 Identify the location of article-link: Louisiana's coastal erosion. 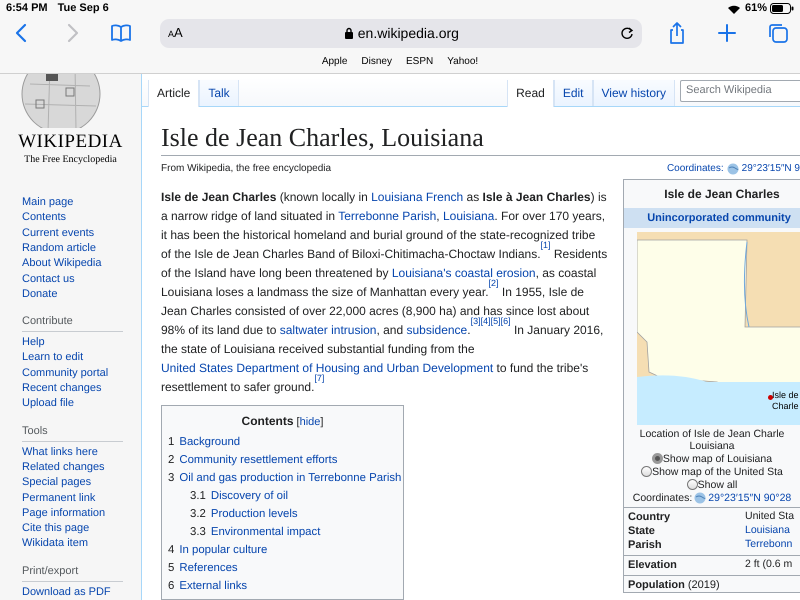
(464, 273).